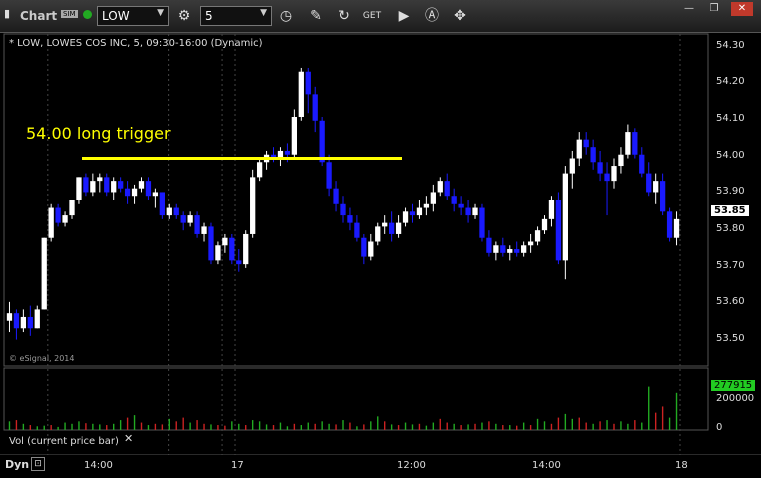 This screenshot has height=478, width=761. I want to click on clock-icon: ◷, so click(286, 16).